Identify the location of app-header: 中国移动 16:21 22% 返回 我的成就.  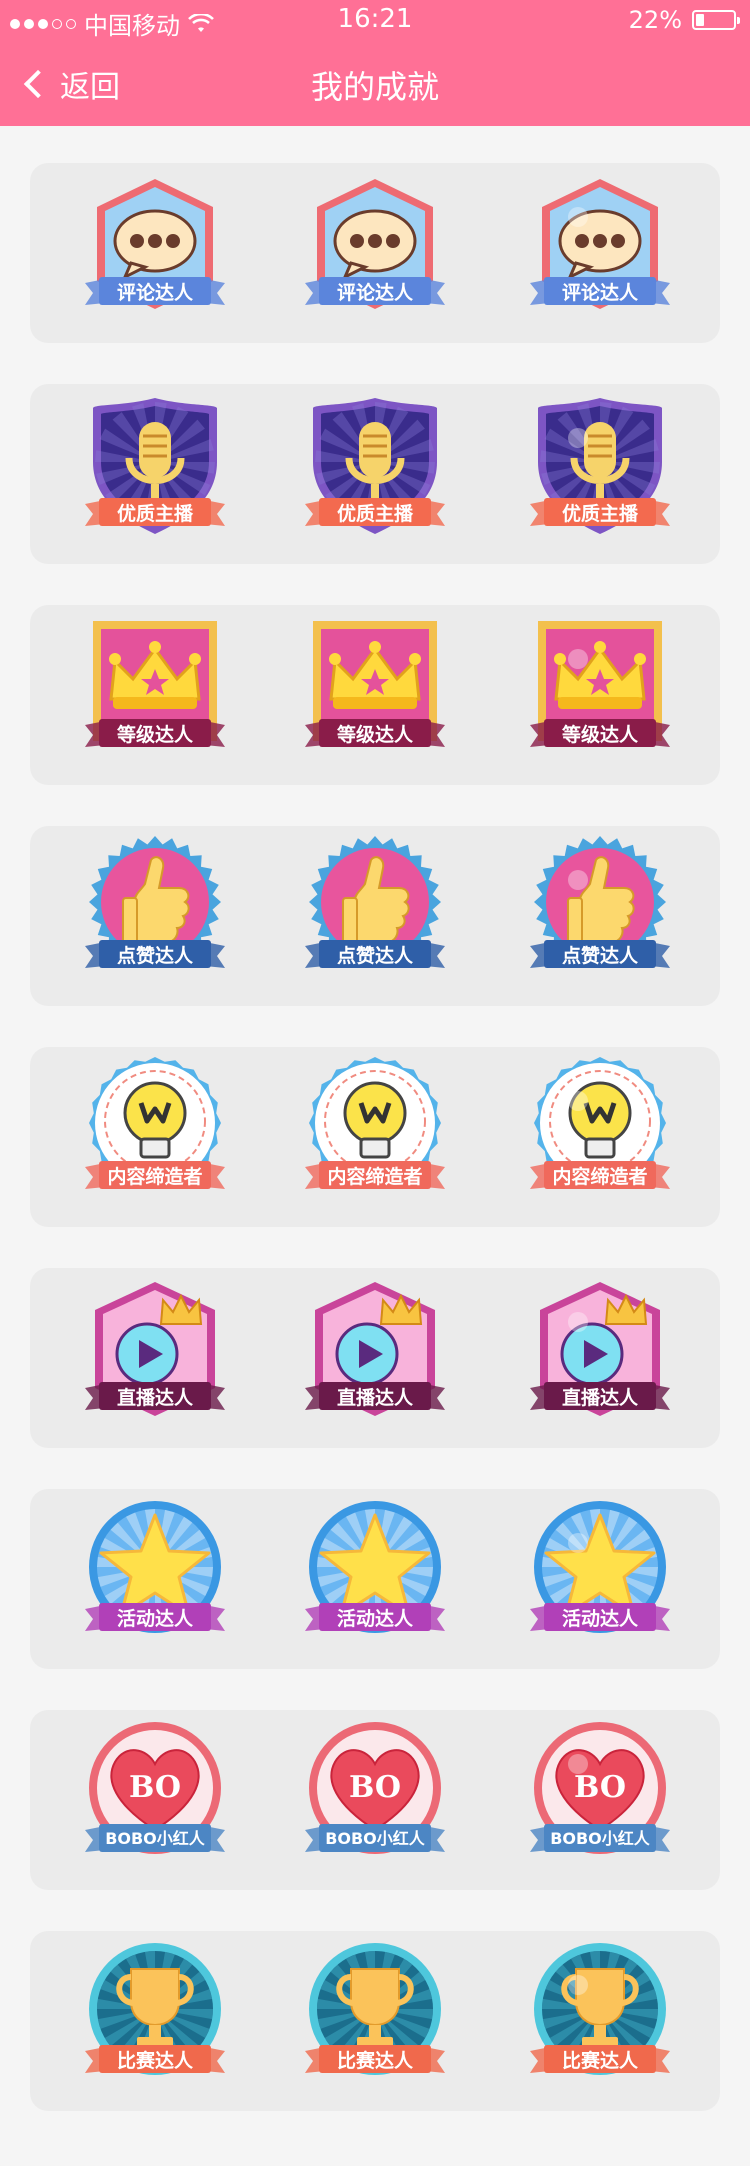
(375, 63).